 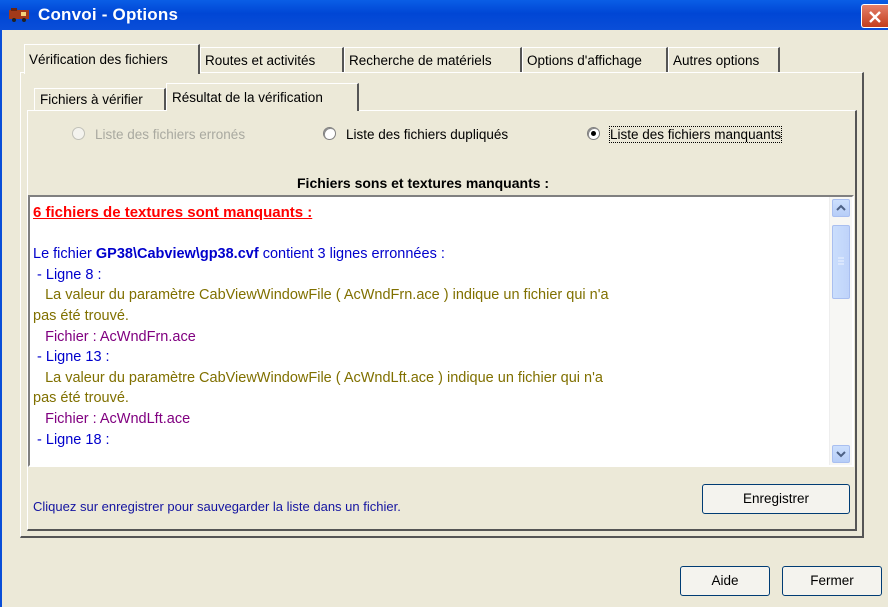 What do you see at coordinates (177, 254) in the screenshot?
I see `file-name: GP38\Cabview\gp38.cvf` at bounding box center [177, 254].